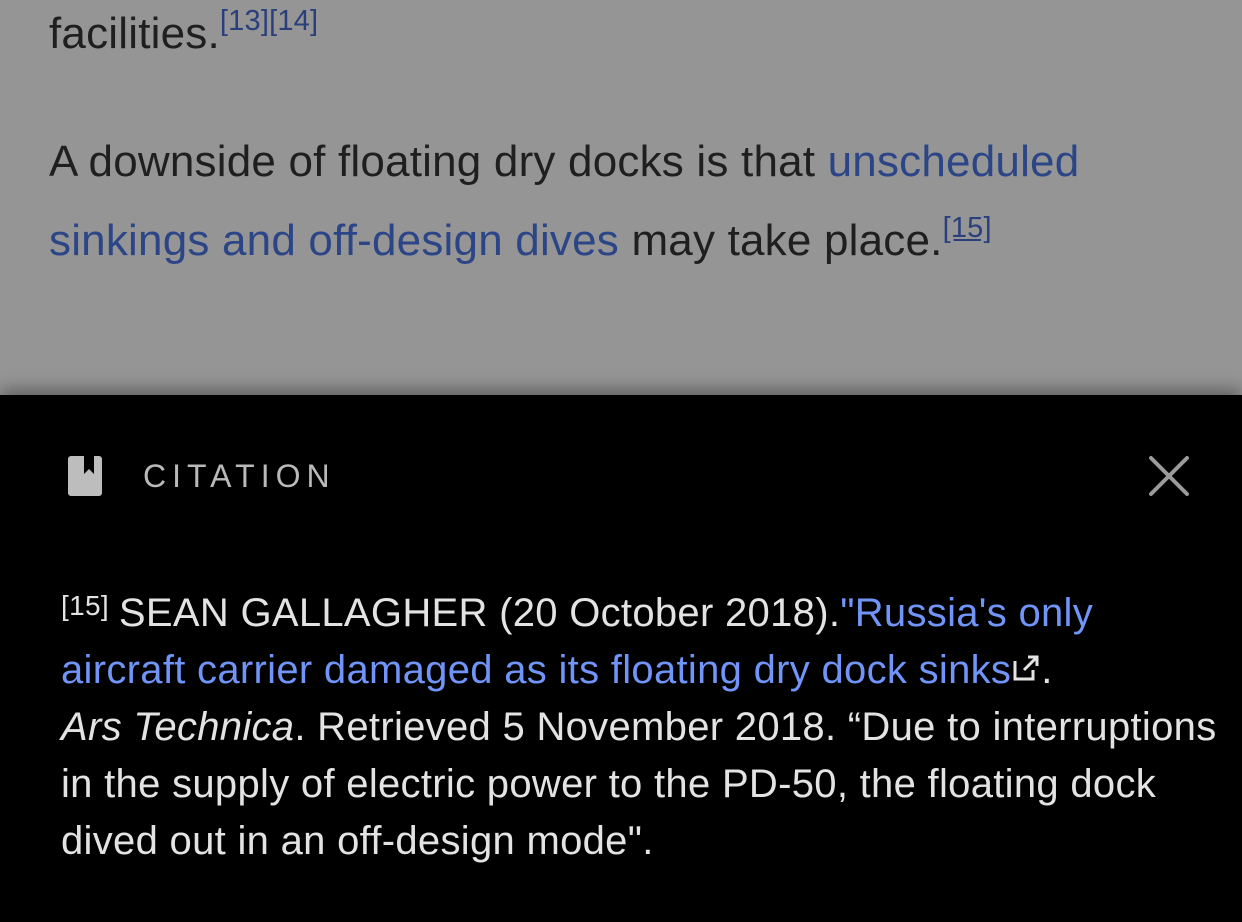 The width and height of the screenshot is (1242, 922). Describe the element at coordinates (1169, 476) in the screenshot. I see `close-icon` at that location.